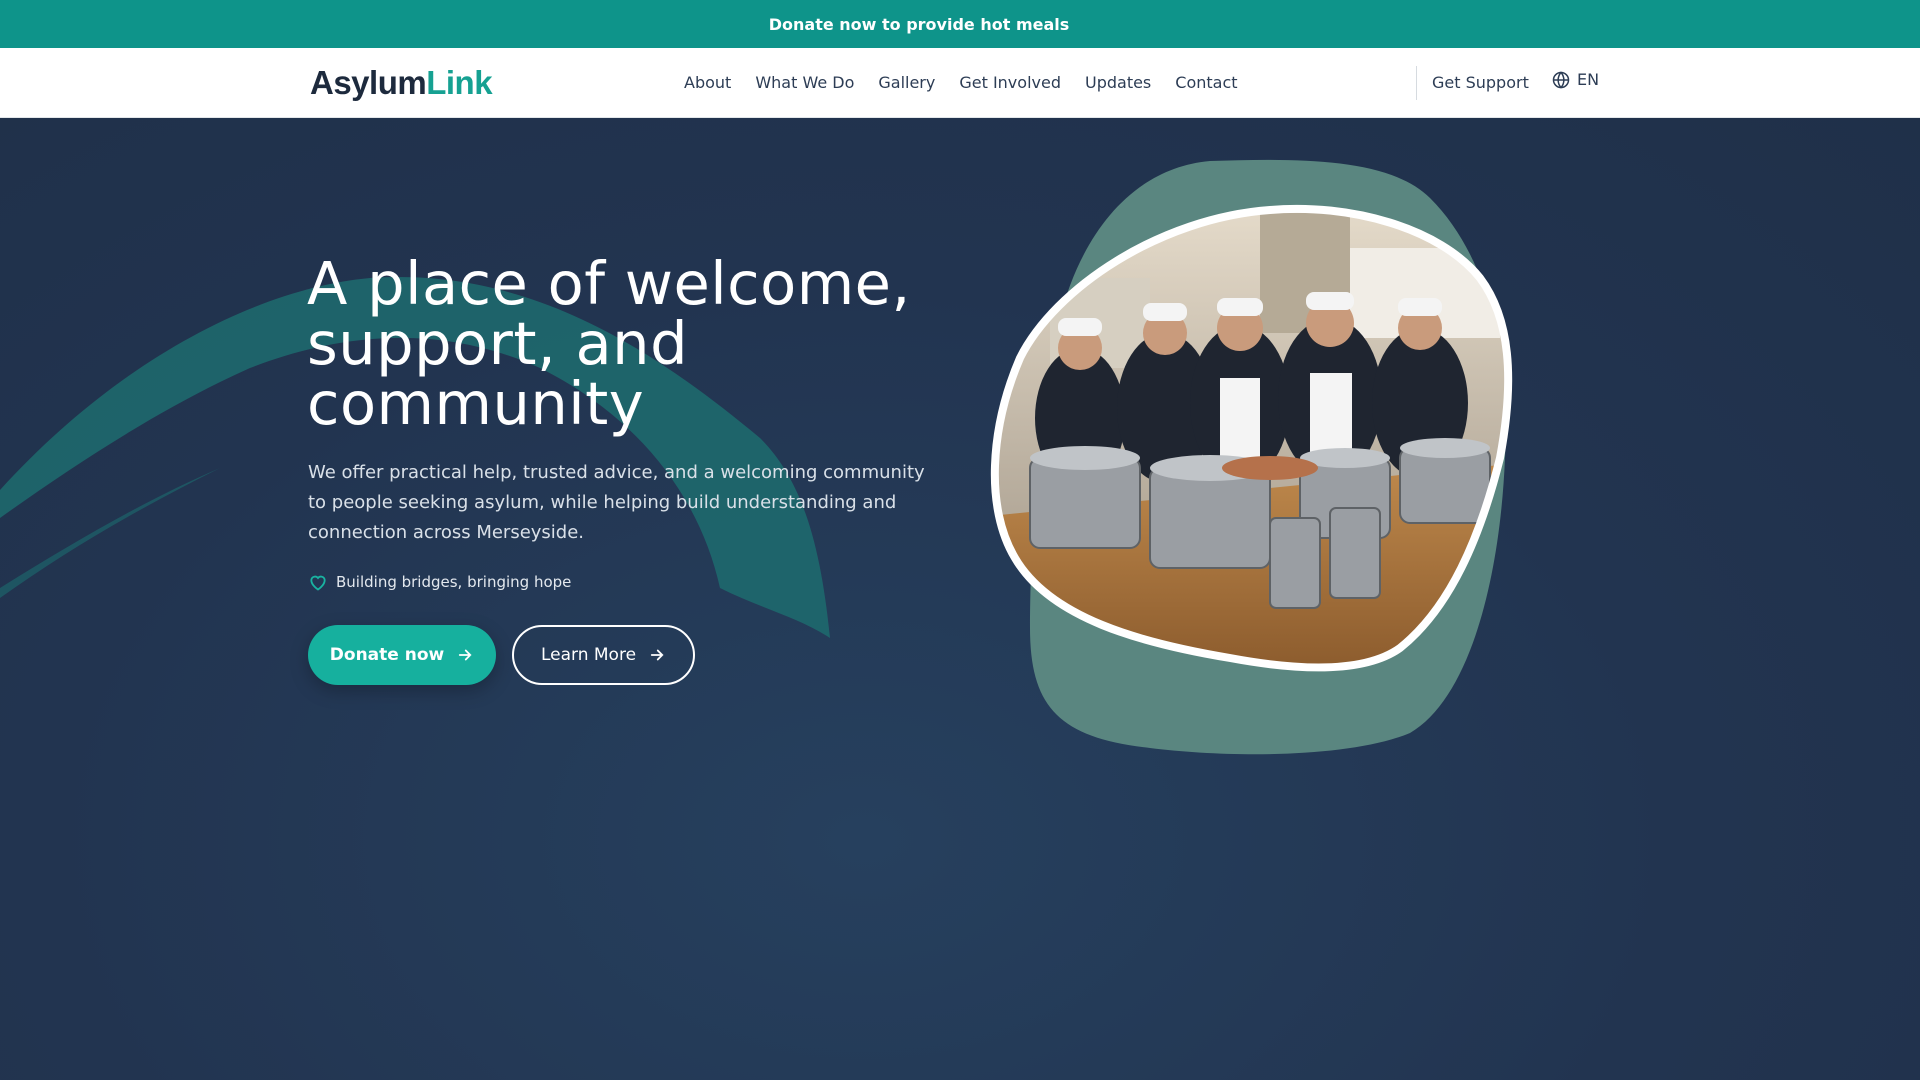 The width and height of the screenshot is (1920, 1080). Describe the element at coordinates (1561, 79) in the screenshot. I see `globe-icon` at that location.